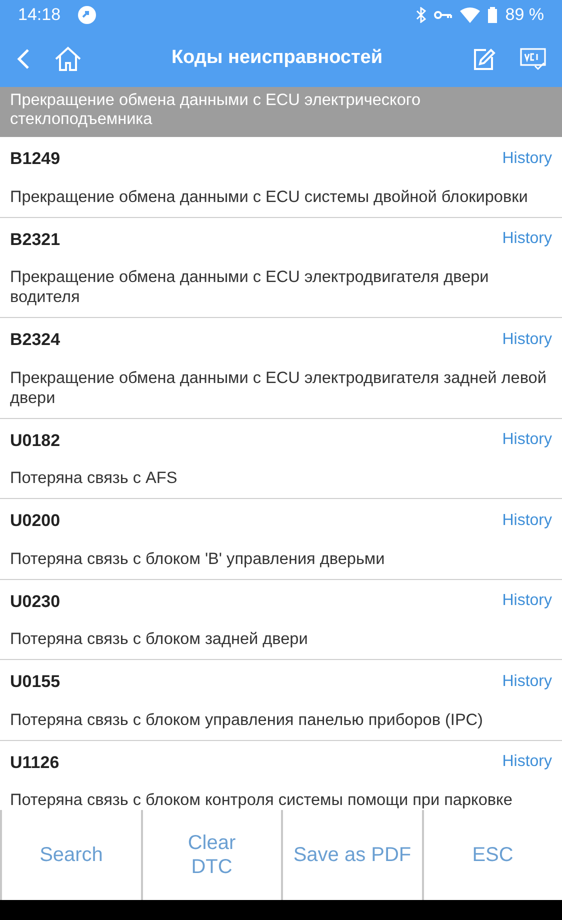  I want to click on dtc-code: B2321, so click(35, 239).